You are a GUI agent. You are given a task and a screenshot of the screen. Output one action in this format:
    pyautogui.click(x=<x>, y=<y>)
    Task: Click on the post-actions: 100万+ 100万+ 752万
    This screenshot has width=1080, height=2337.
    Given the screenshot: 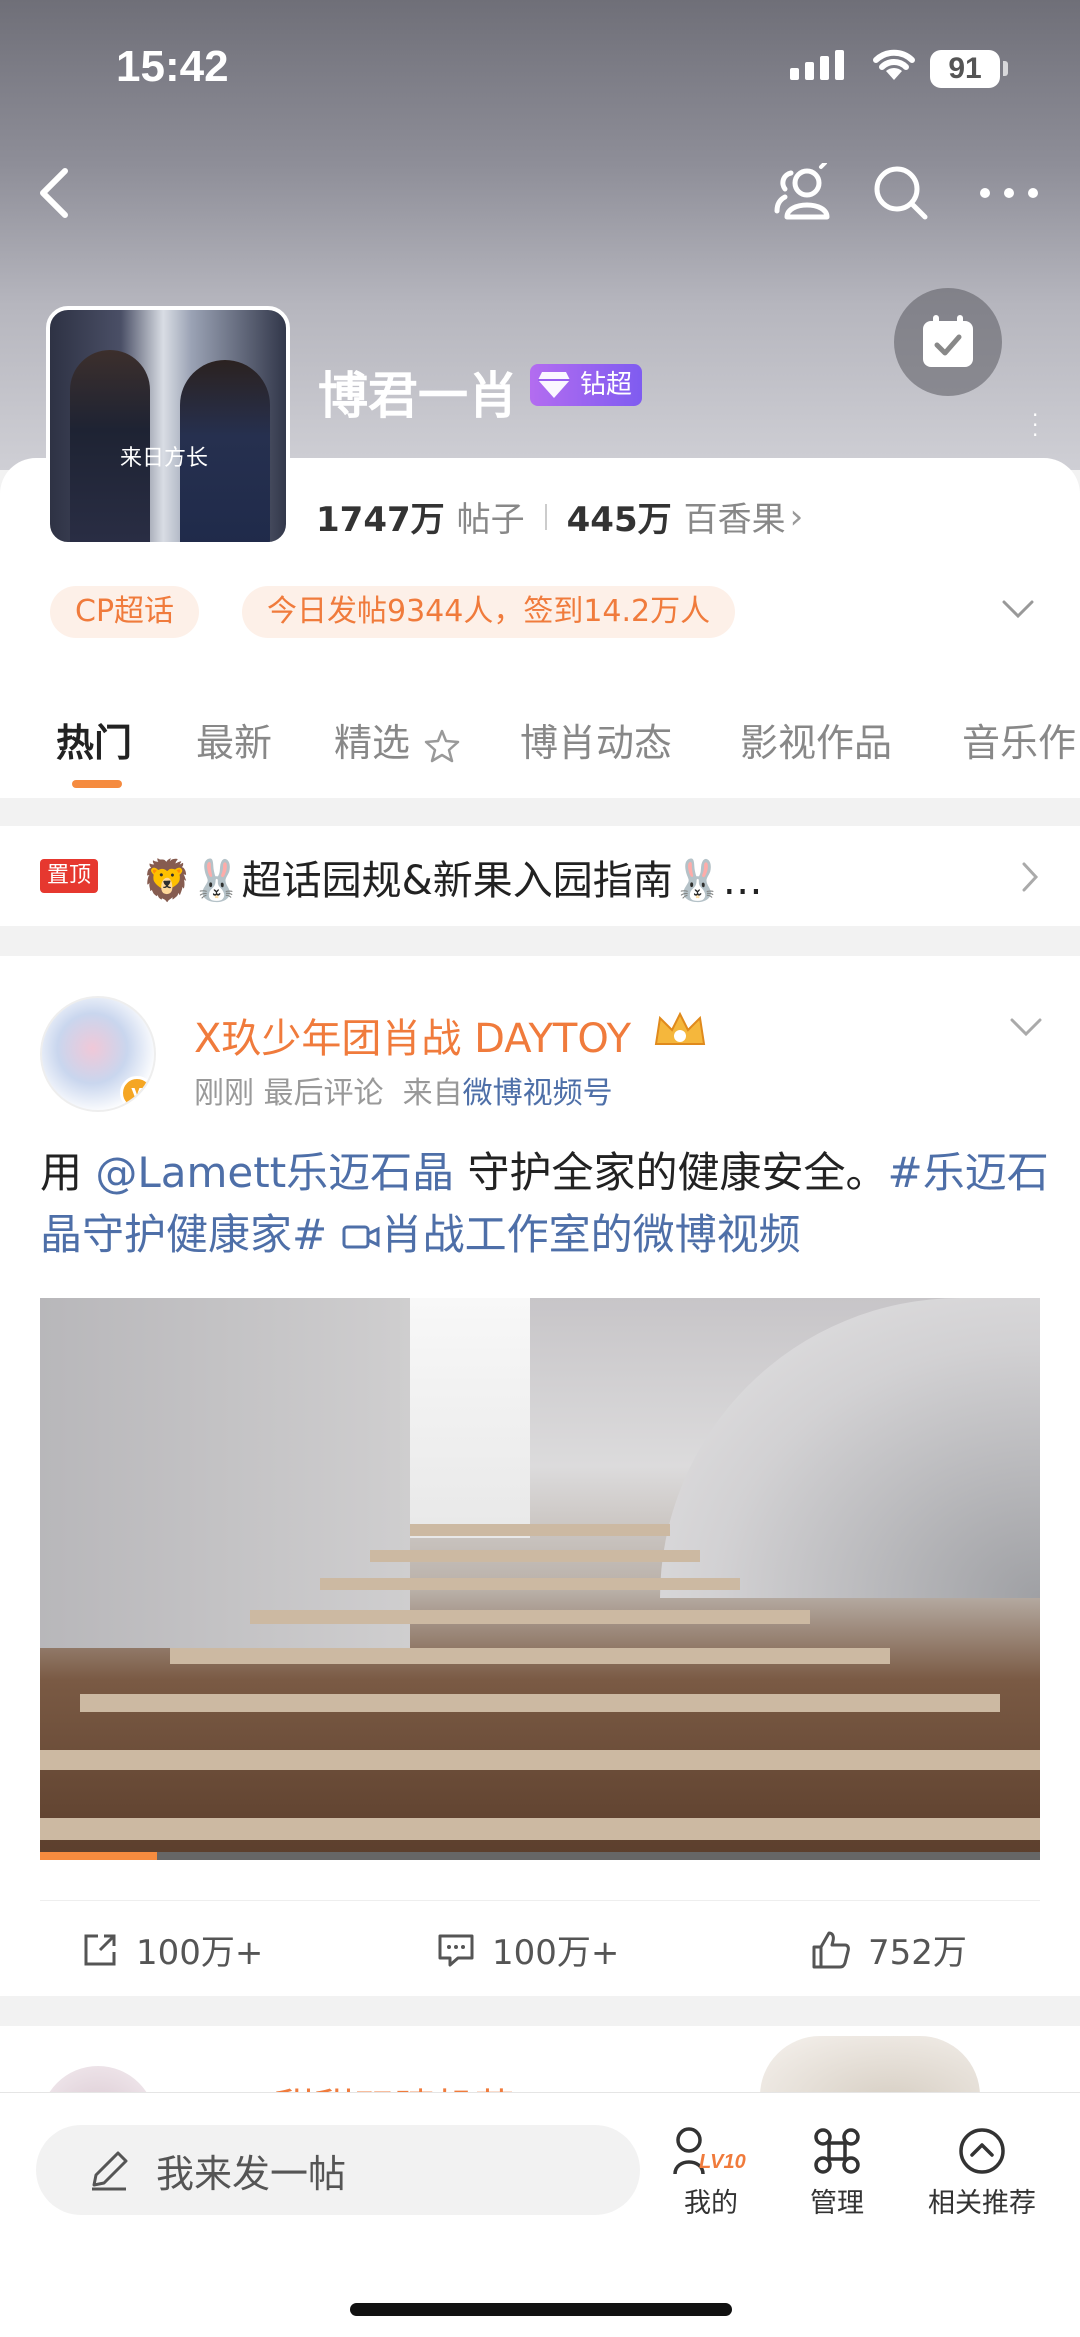 What is the action you would take?
    pyautogui.click(x=540, y=1950)
    